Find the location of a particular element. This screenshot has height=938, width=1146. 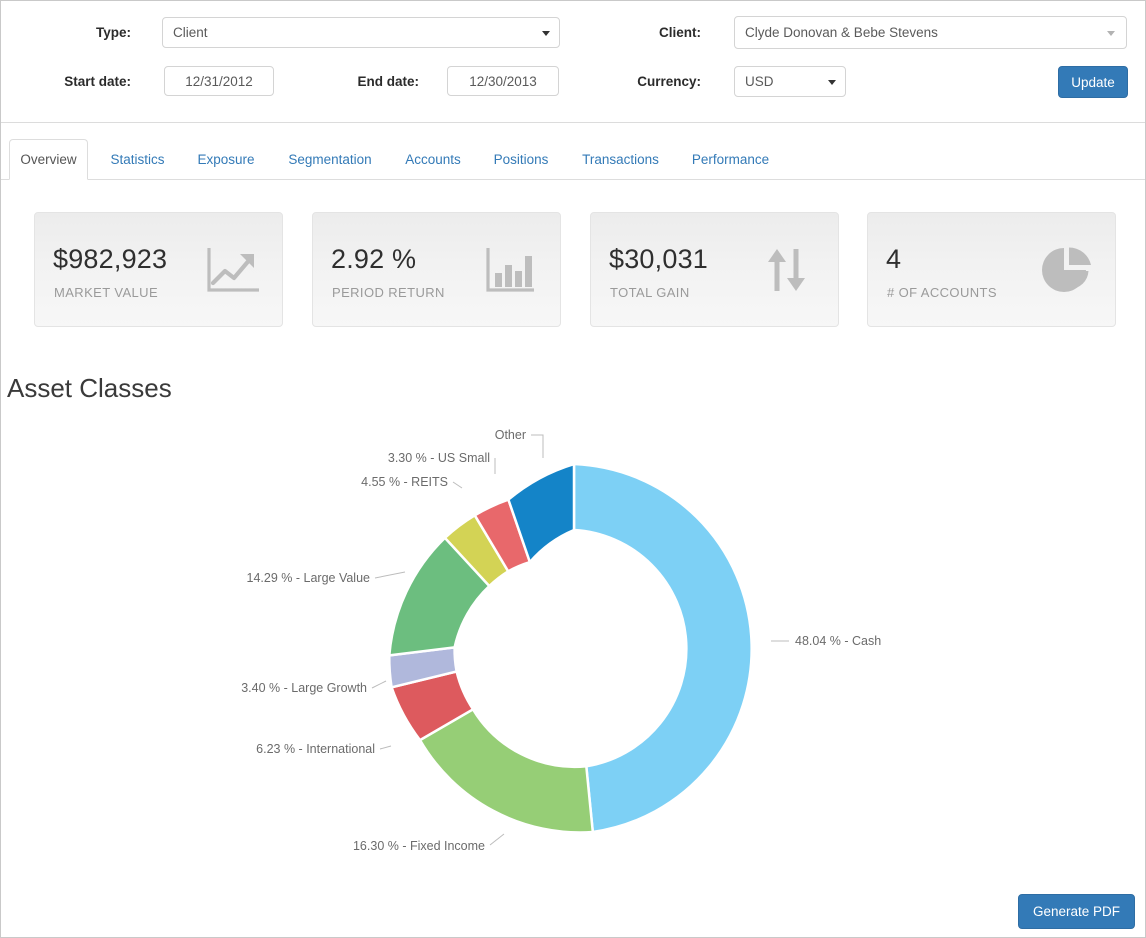

kpi-label: TOTAL GAIN is located at coordinates (650, 292).